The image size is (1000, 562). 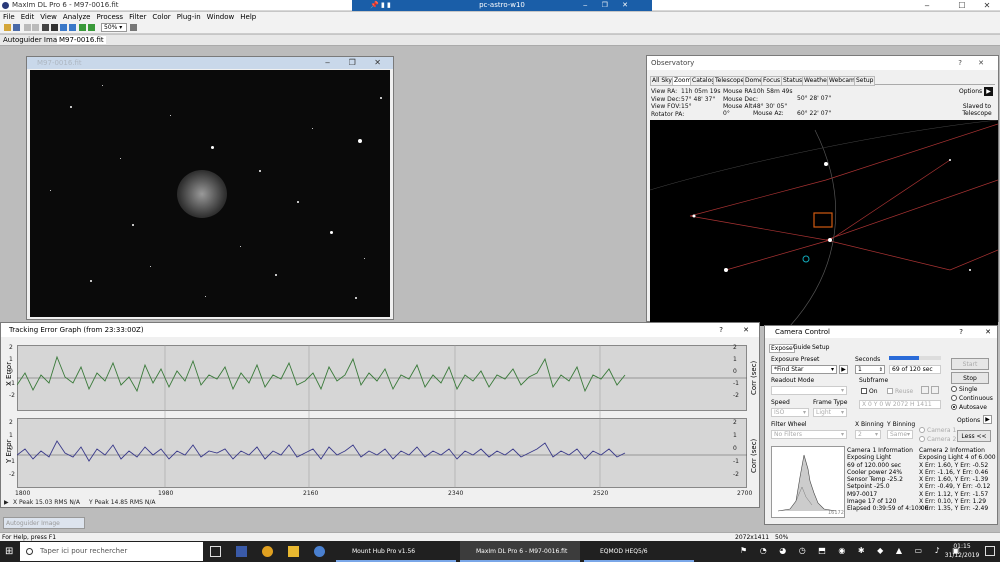 I want to click on subframe-full-icon, so click(x=935, y=390).